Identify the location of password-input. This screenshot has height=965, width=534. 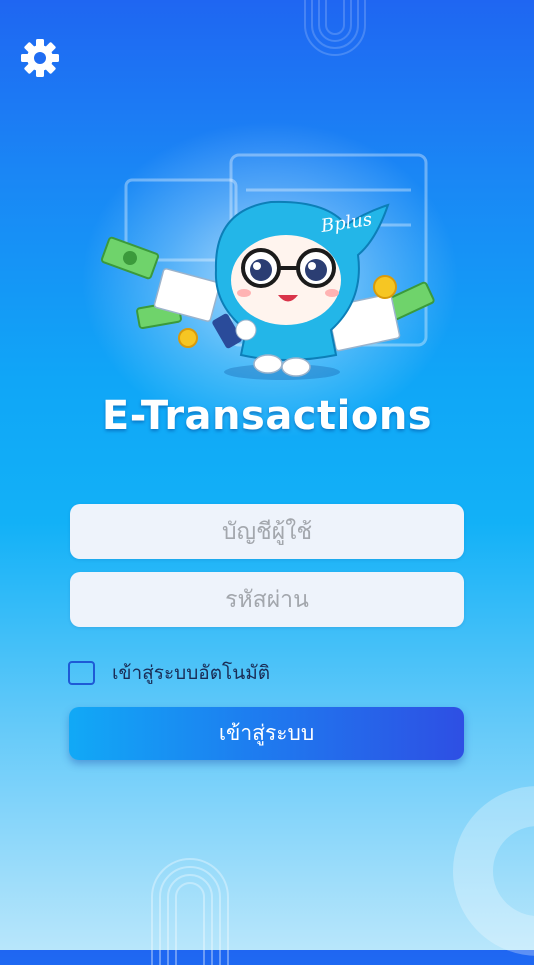
(267, 599).